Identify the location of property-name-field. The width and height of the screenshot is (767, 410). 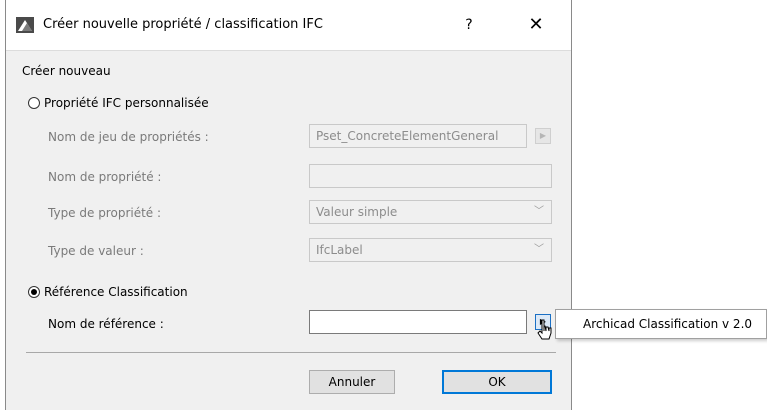
(430, 176).